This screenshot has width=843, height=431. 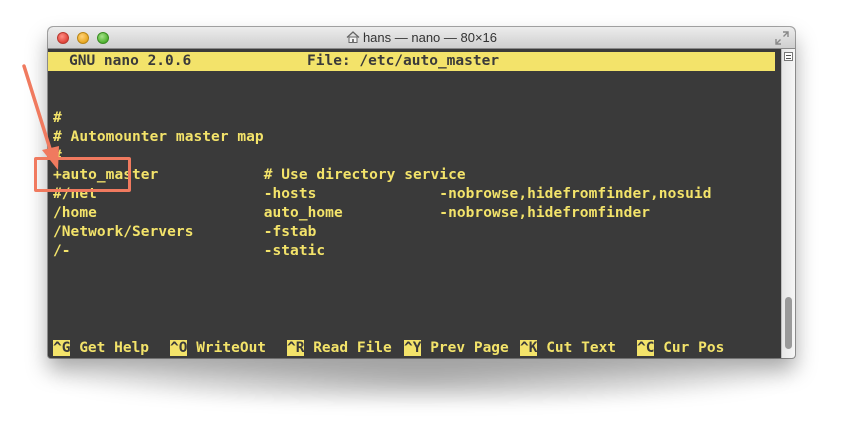 I want to click on scrollbar-thumb, so click(x=788, y=323).